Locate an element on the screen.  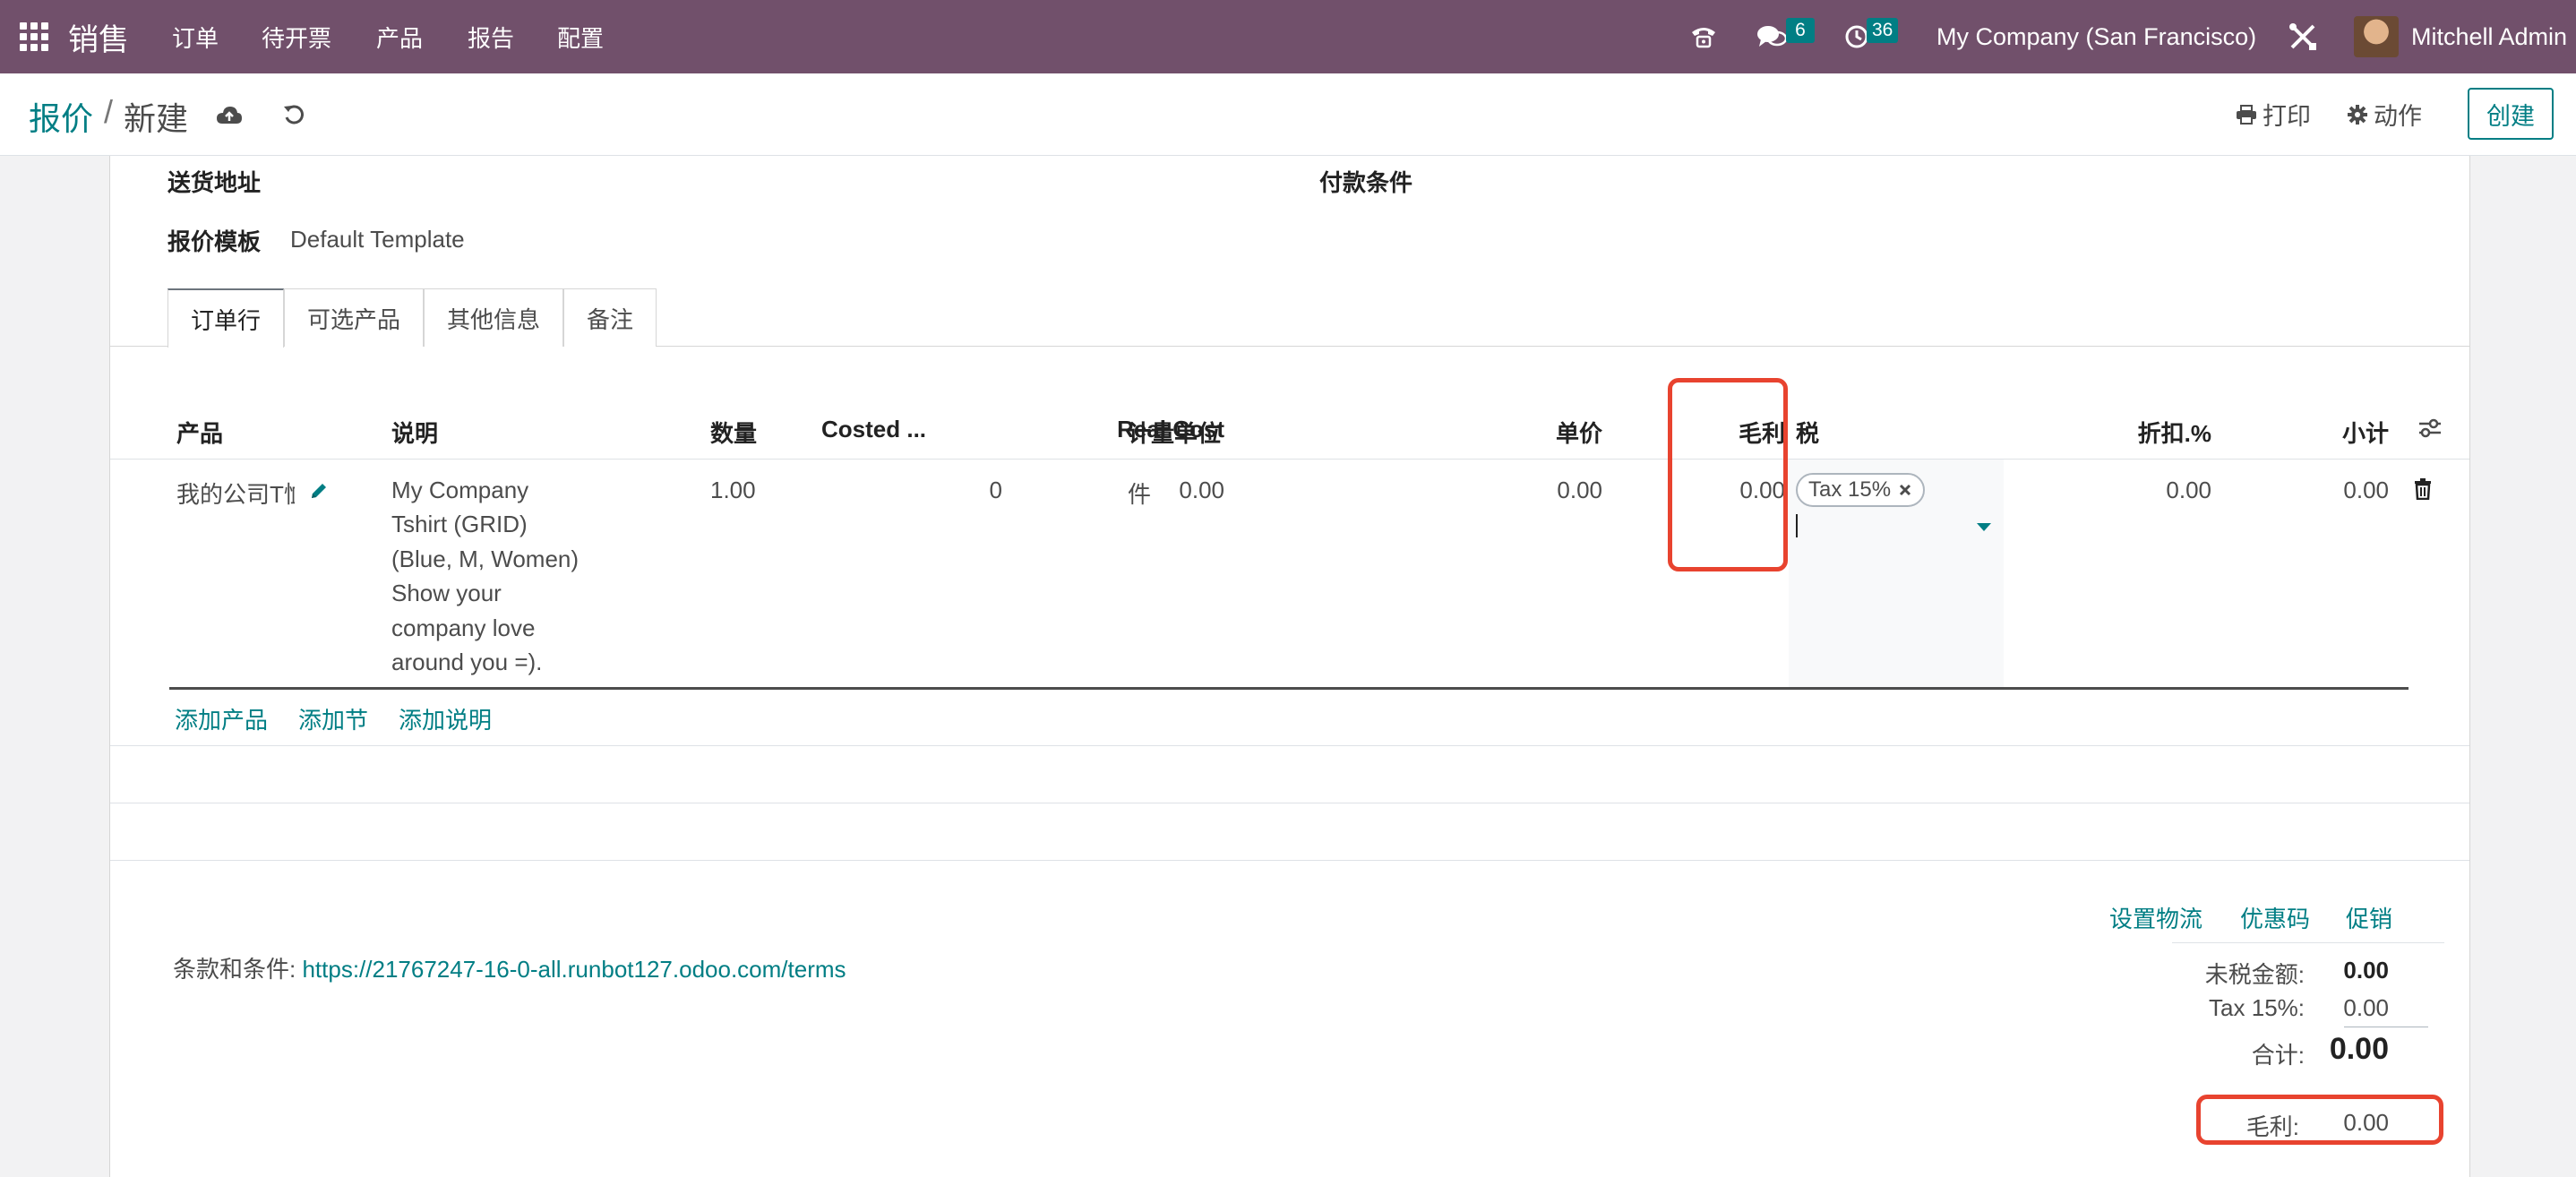
messages-icon is located at coordinates (1773, 36).